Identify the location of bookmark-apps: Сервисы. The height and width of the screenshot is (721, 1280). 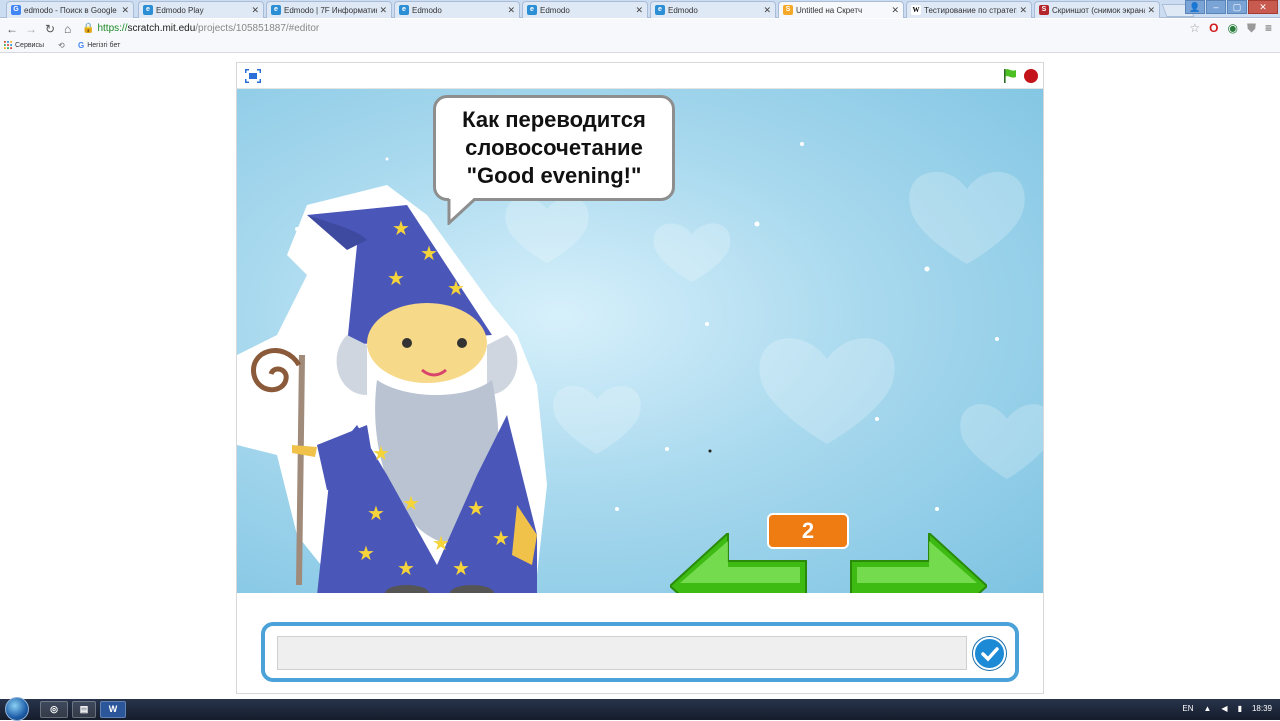
(24, 45).